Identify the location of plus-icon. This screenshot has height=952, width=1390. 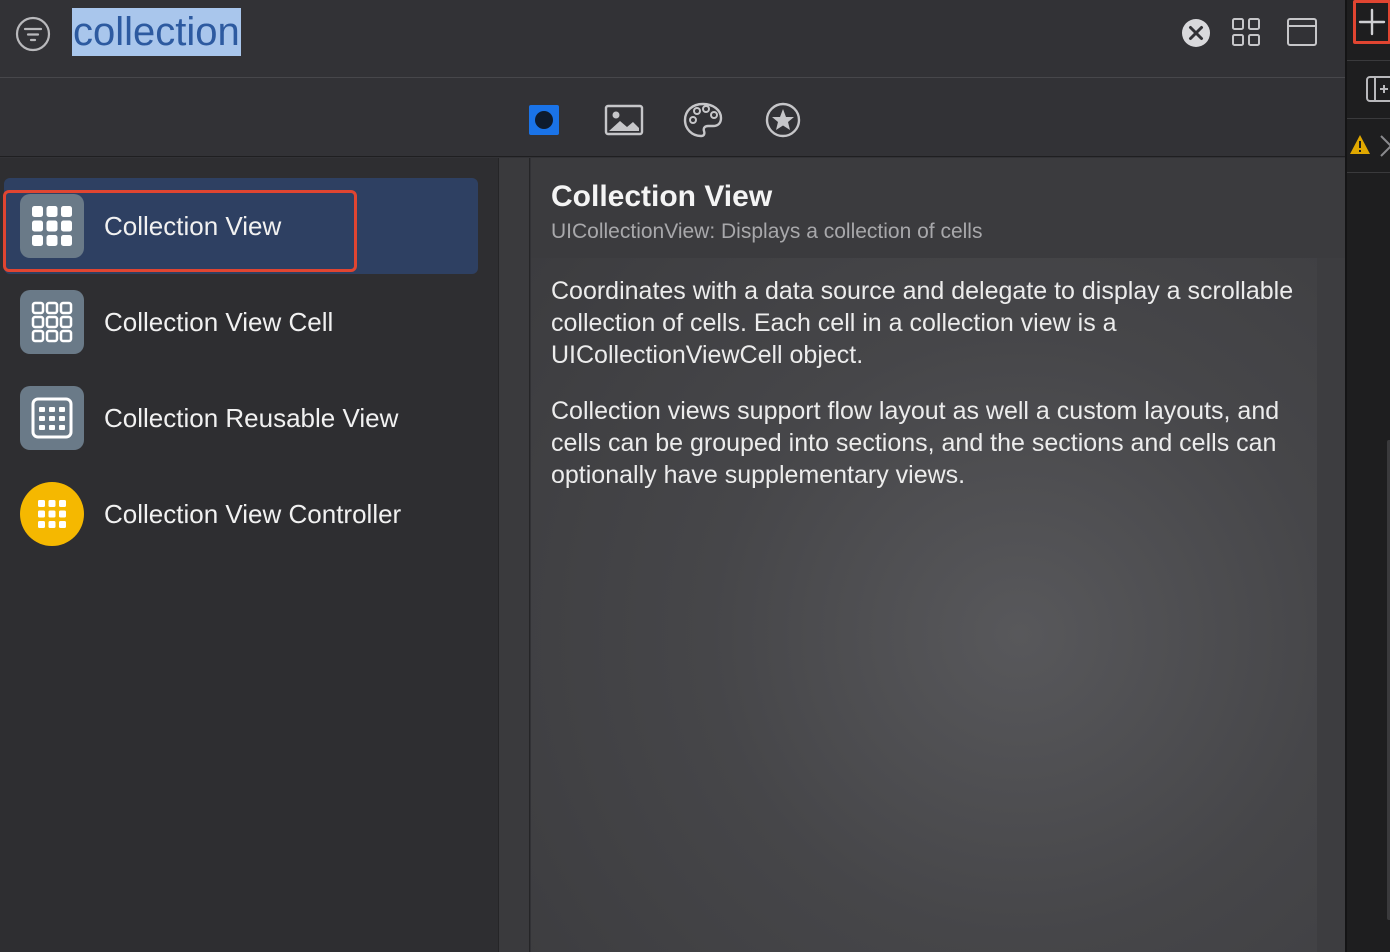
(1372, 22).